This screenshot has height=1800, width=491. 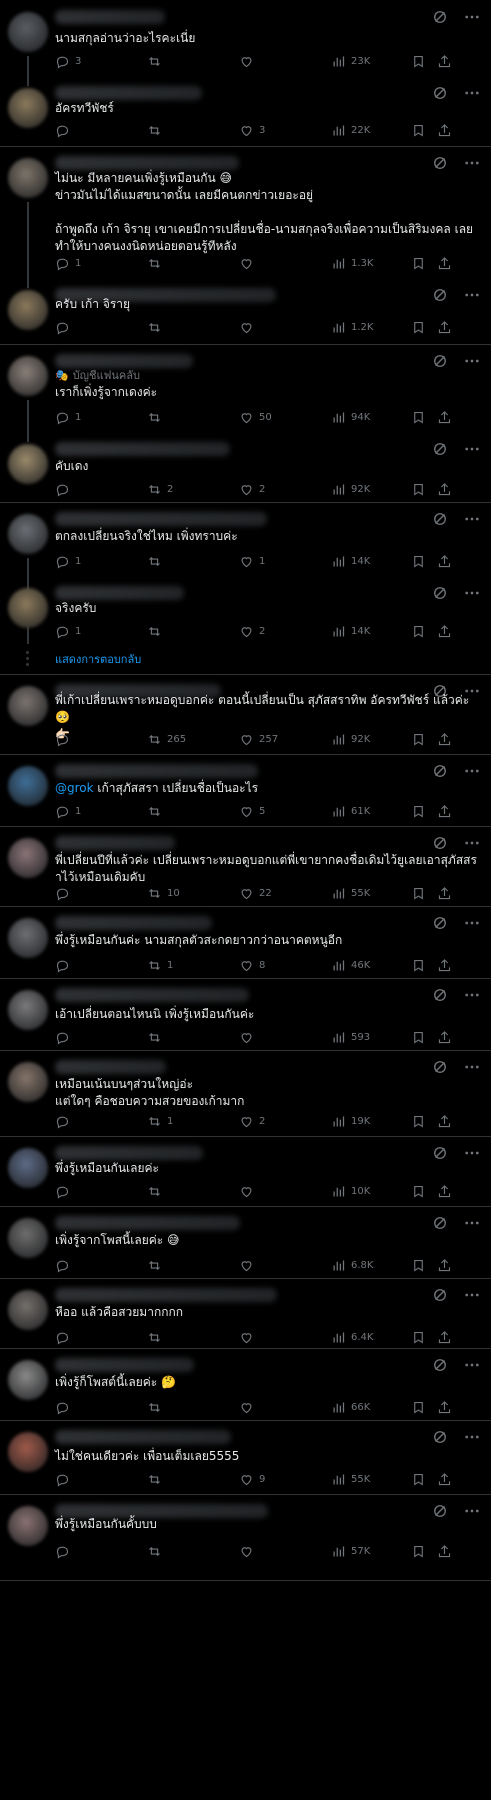 I want to click on tweet: คับเดง 2 2 92K, so click(x=245, y=467).